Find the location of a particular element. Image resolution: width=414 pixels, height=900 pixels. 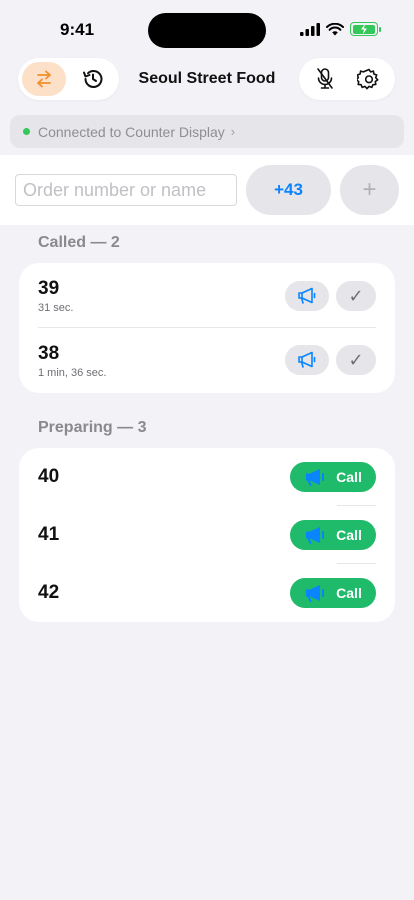

called-section-header: Called — 2 is located at coordinates (79, 242).